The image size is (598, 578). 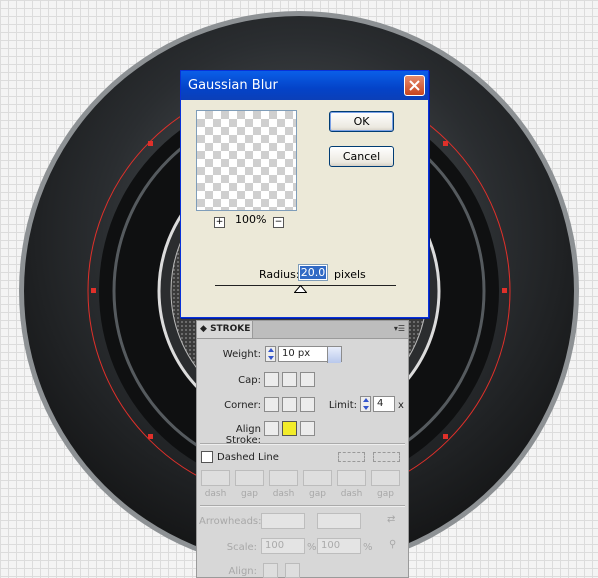 I want to click on miter-join-icon, so click(x=271, y=404).